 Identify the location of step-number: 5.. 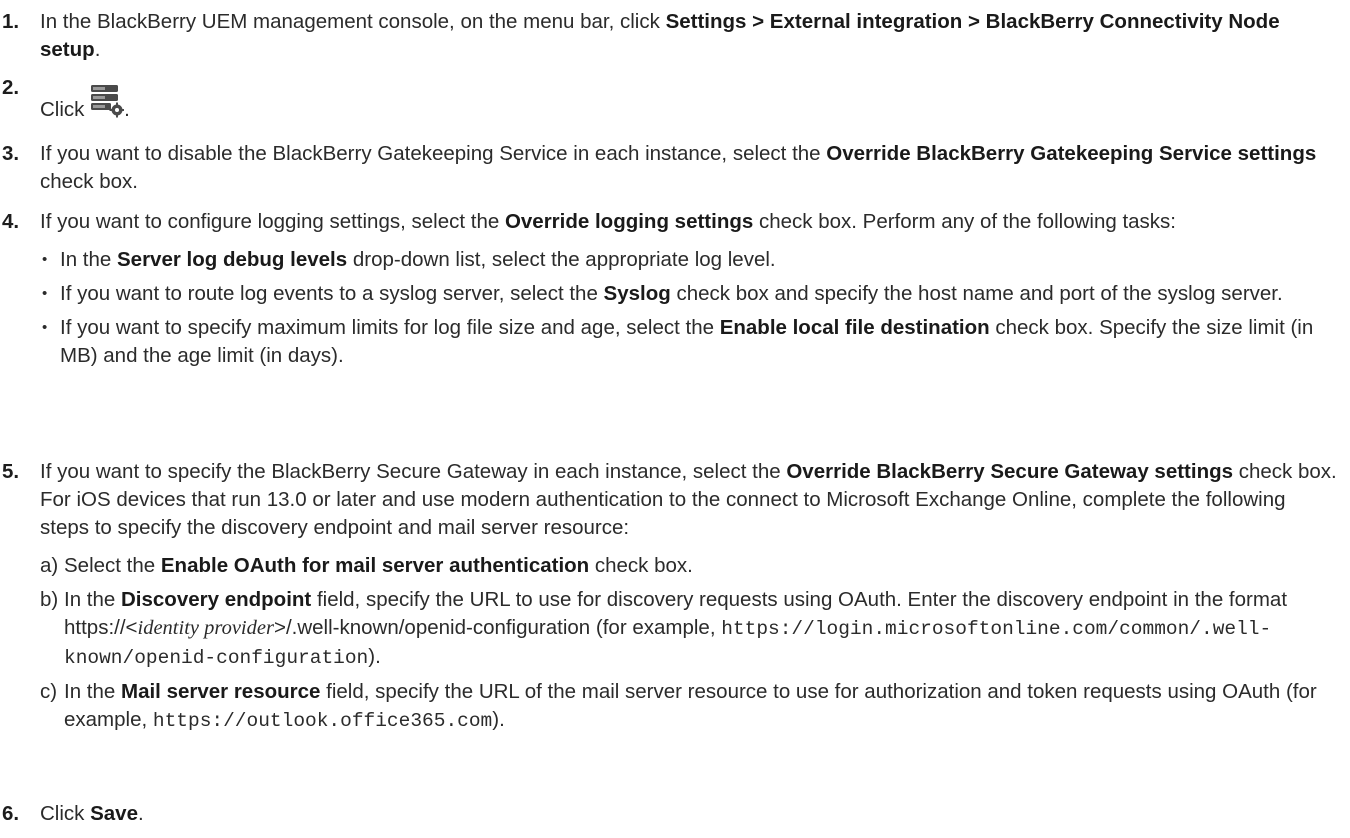
(11, 471).